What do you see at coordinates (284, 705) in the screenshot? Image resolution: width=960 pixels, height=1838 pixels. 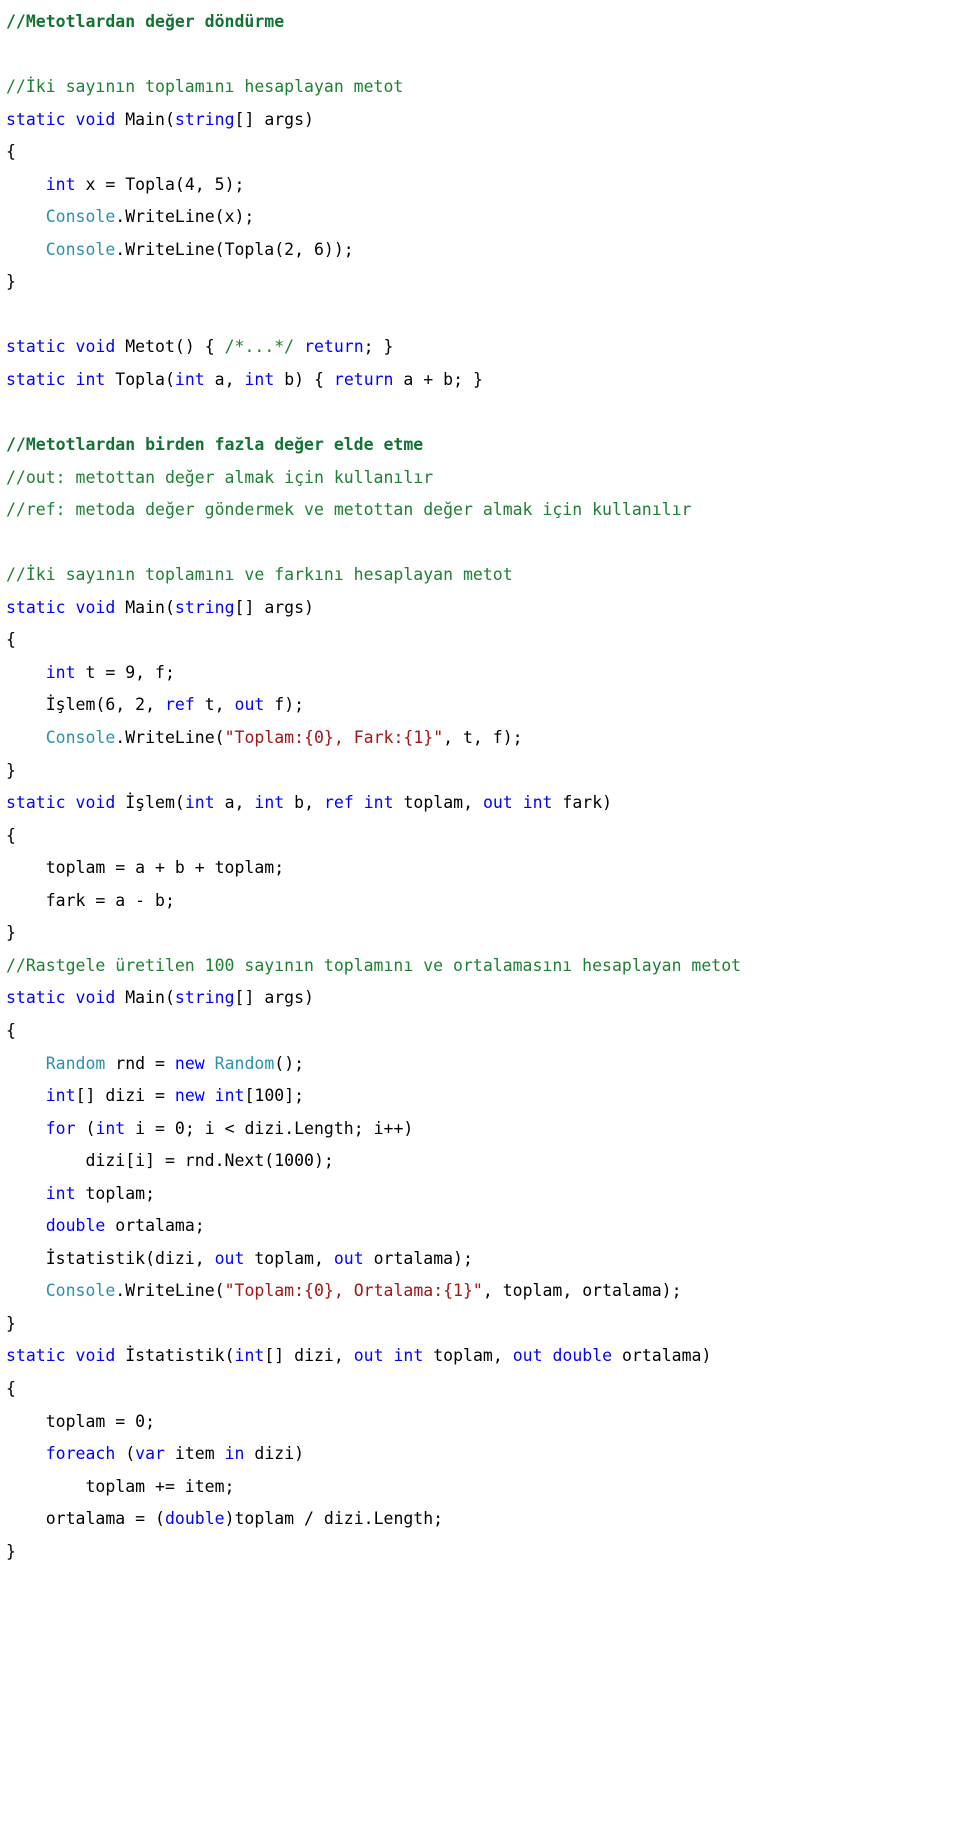 I see `code-token-pl: f);` at bounding box center [284, 705].